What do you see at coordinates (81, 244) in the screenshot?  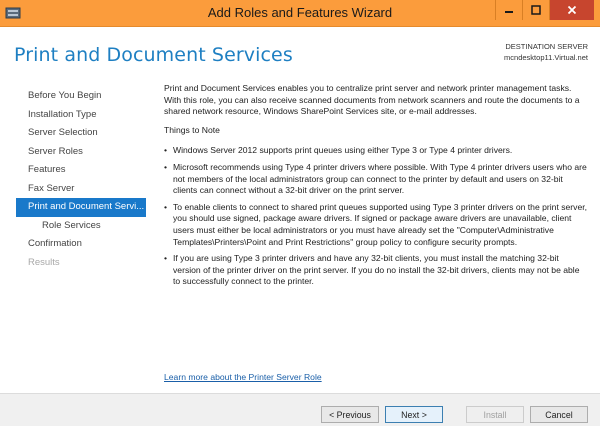 I see `nav-item-confirmation: Confirmation` at bounding box center [81, 244].